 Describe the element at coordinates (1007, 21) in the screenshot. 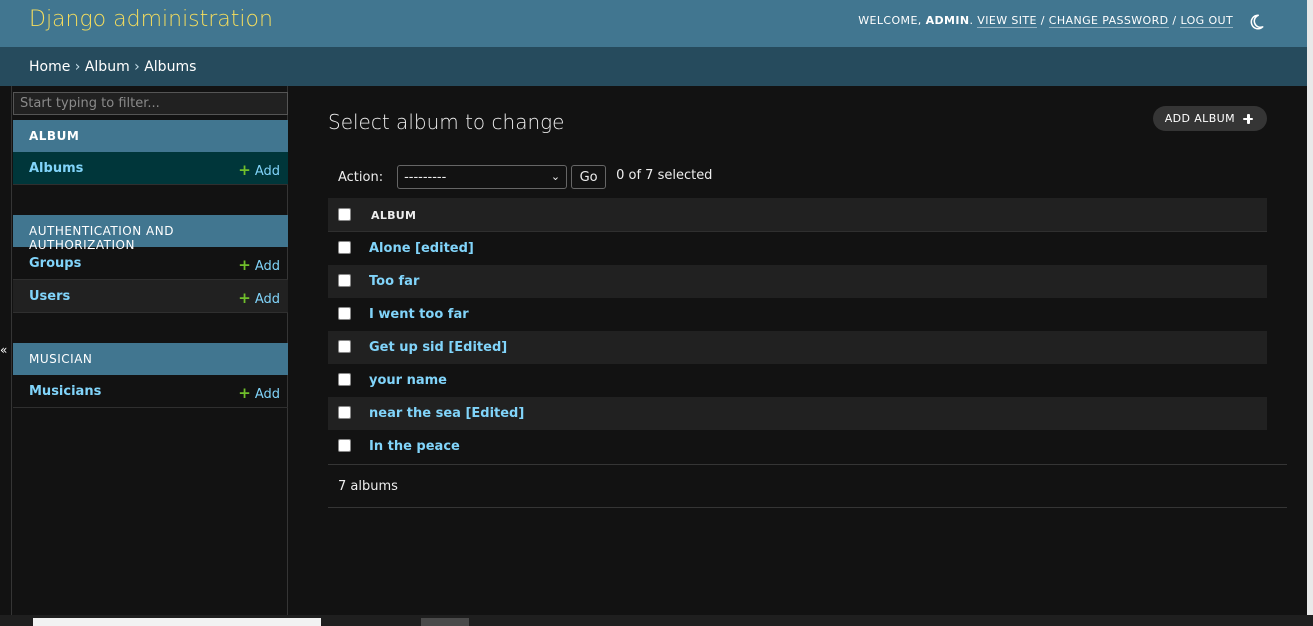

I see `view-site-link: VIEW SITE` at that location.